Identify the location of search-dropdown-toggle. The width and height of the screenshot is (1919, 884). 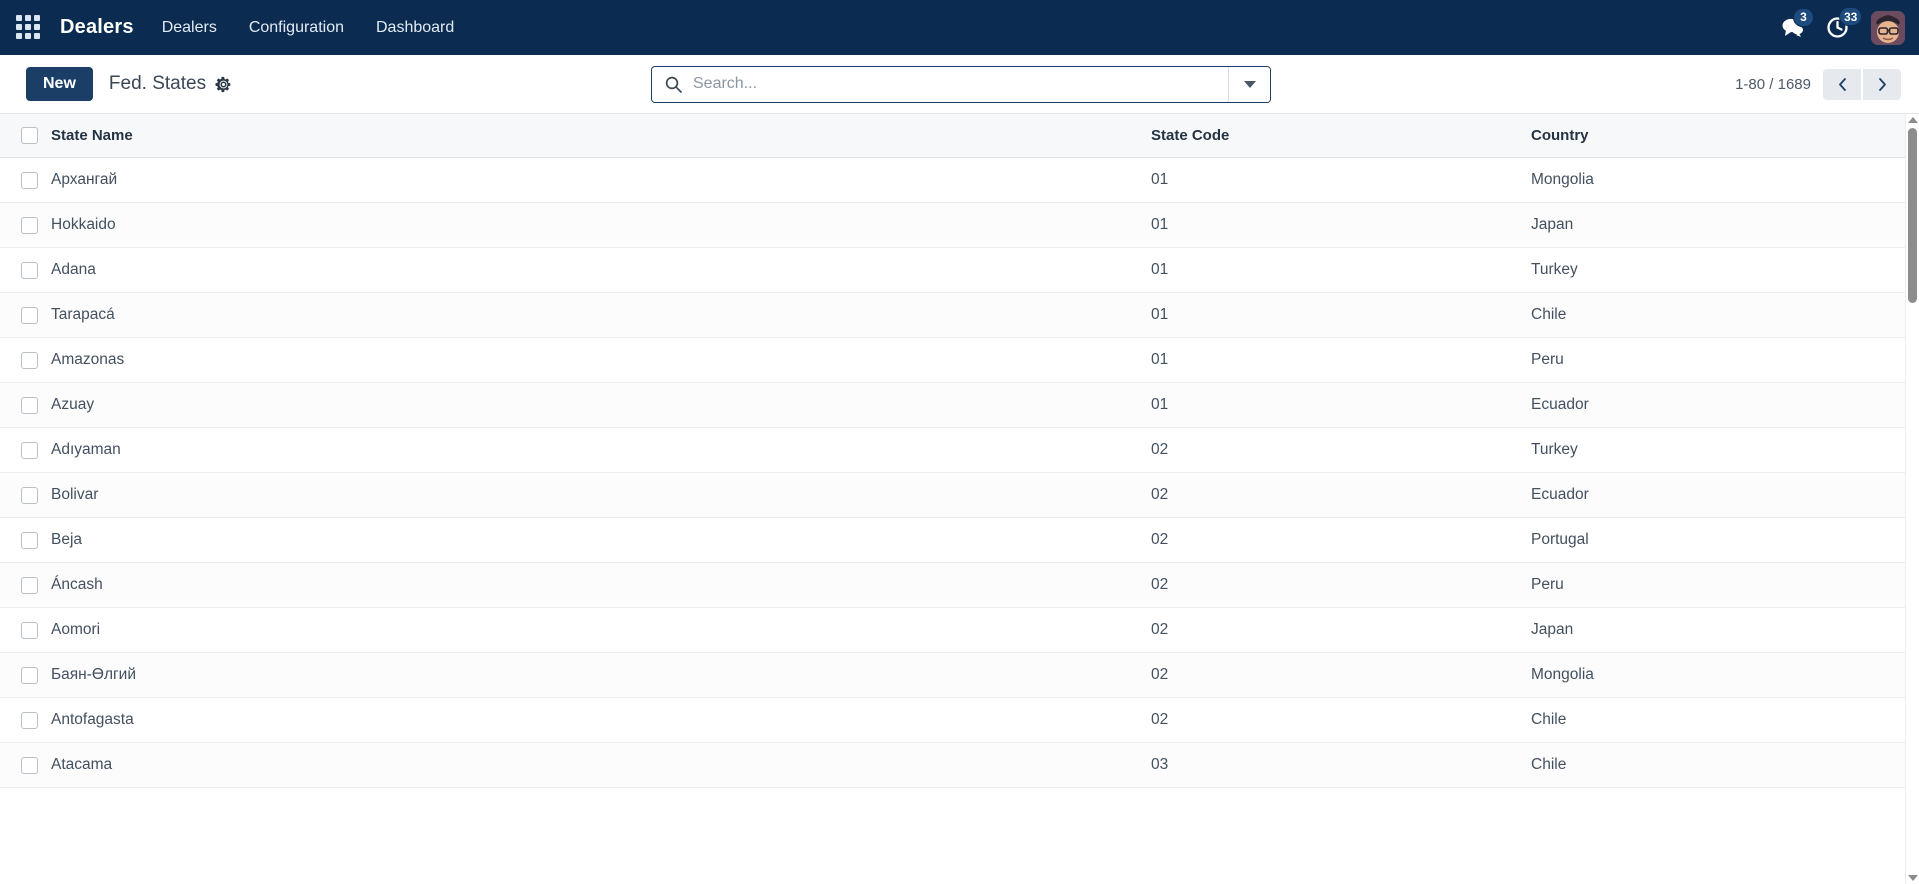
(1249, 84).